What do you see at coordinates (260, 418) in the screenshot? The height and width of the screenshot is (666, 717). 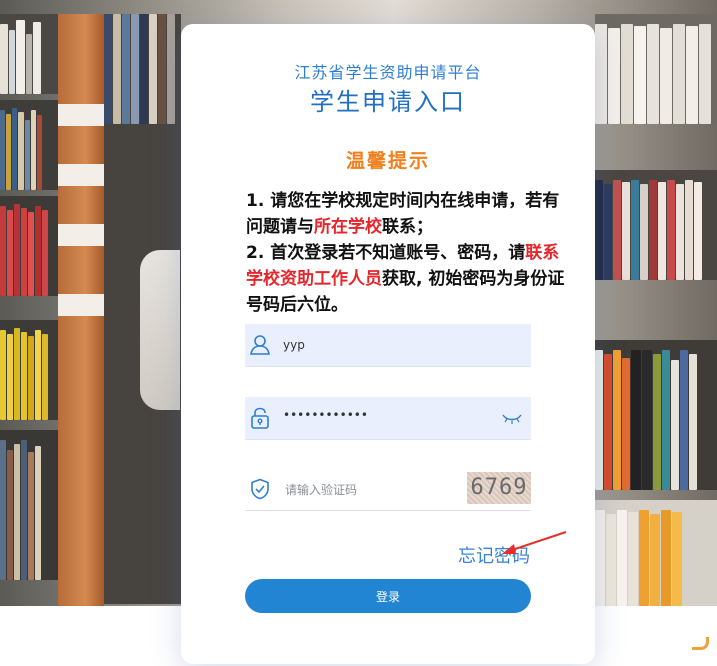 I see `lock-icon` at bounding box center [260, 418].